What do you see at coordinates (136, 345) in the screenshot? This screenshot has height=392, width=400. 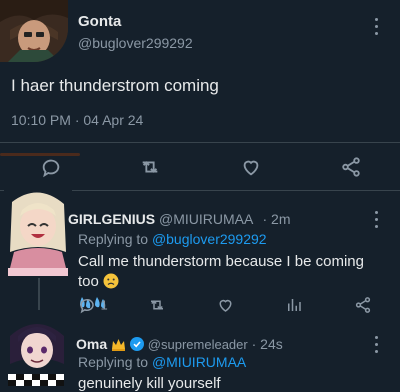 I see `verified-badge-icon` at bounding box center [136, 345].